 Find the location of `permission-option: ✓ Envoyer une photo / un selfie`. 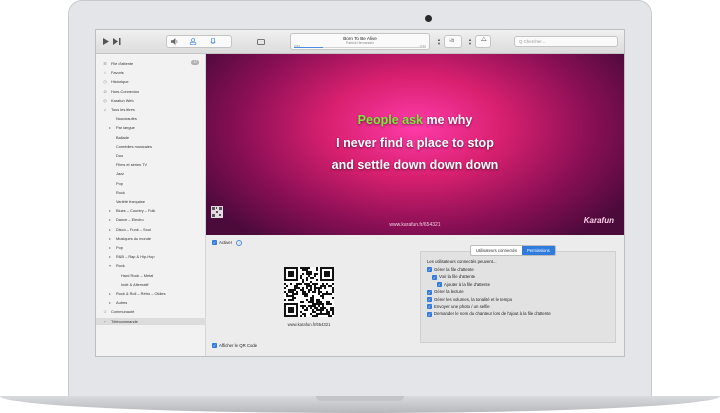

permission-option: ✓ Envoyer une photo / un selfie is located at coordinates (458, 307).